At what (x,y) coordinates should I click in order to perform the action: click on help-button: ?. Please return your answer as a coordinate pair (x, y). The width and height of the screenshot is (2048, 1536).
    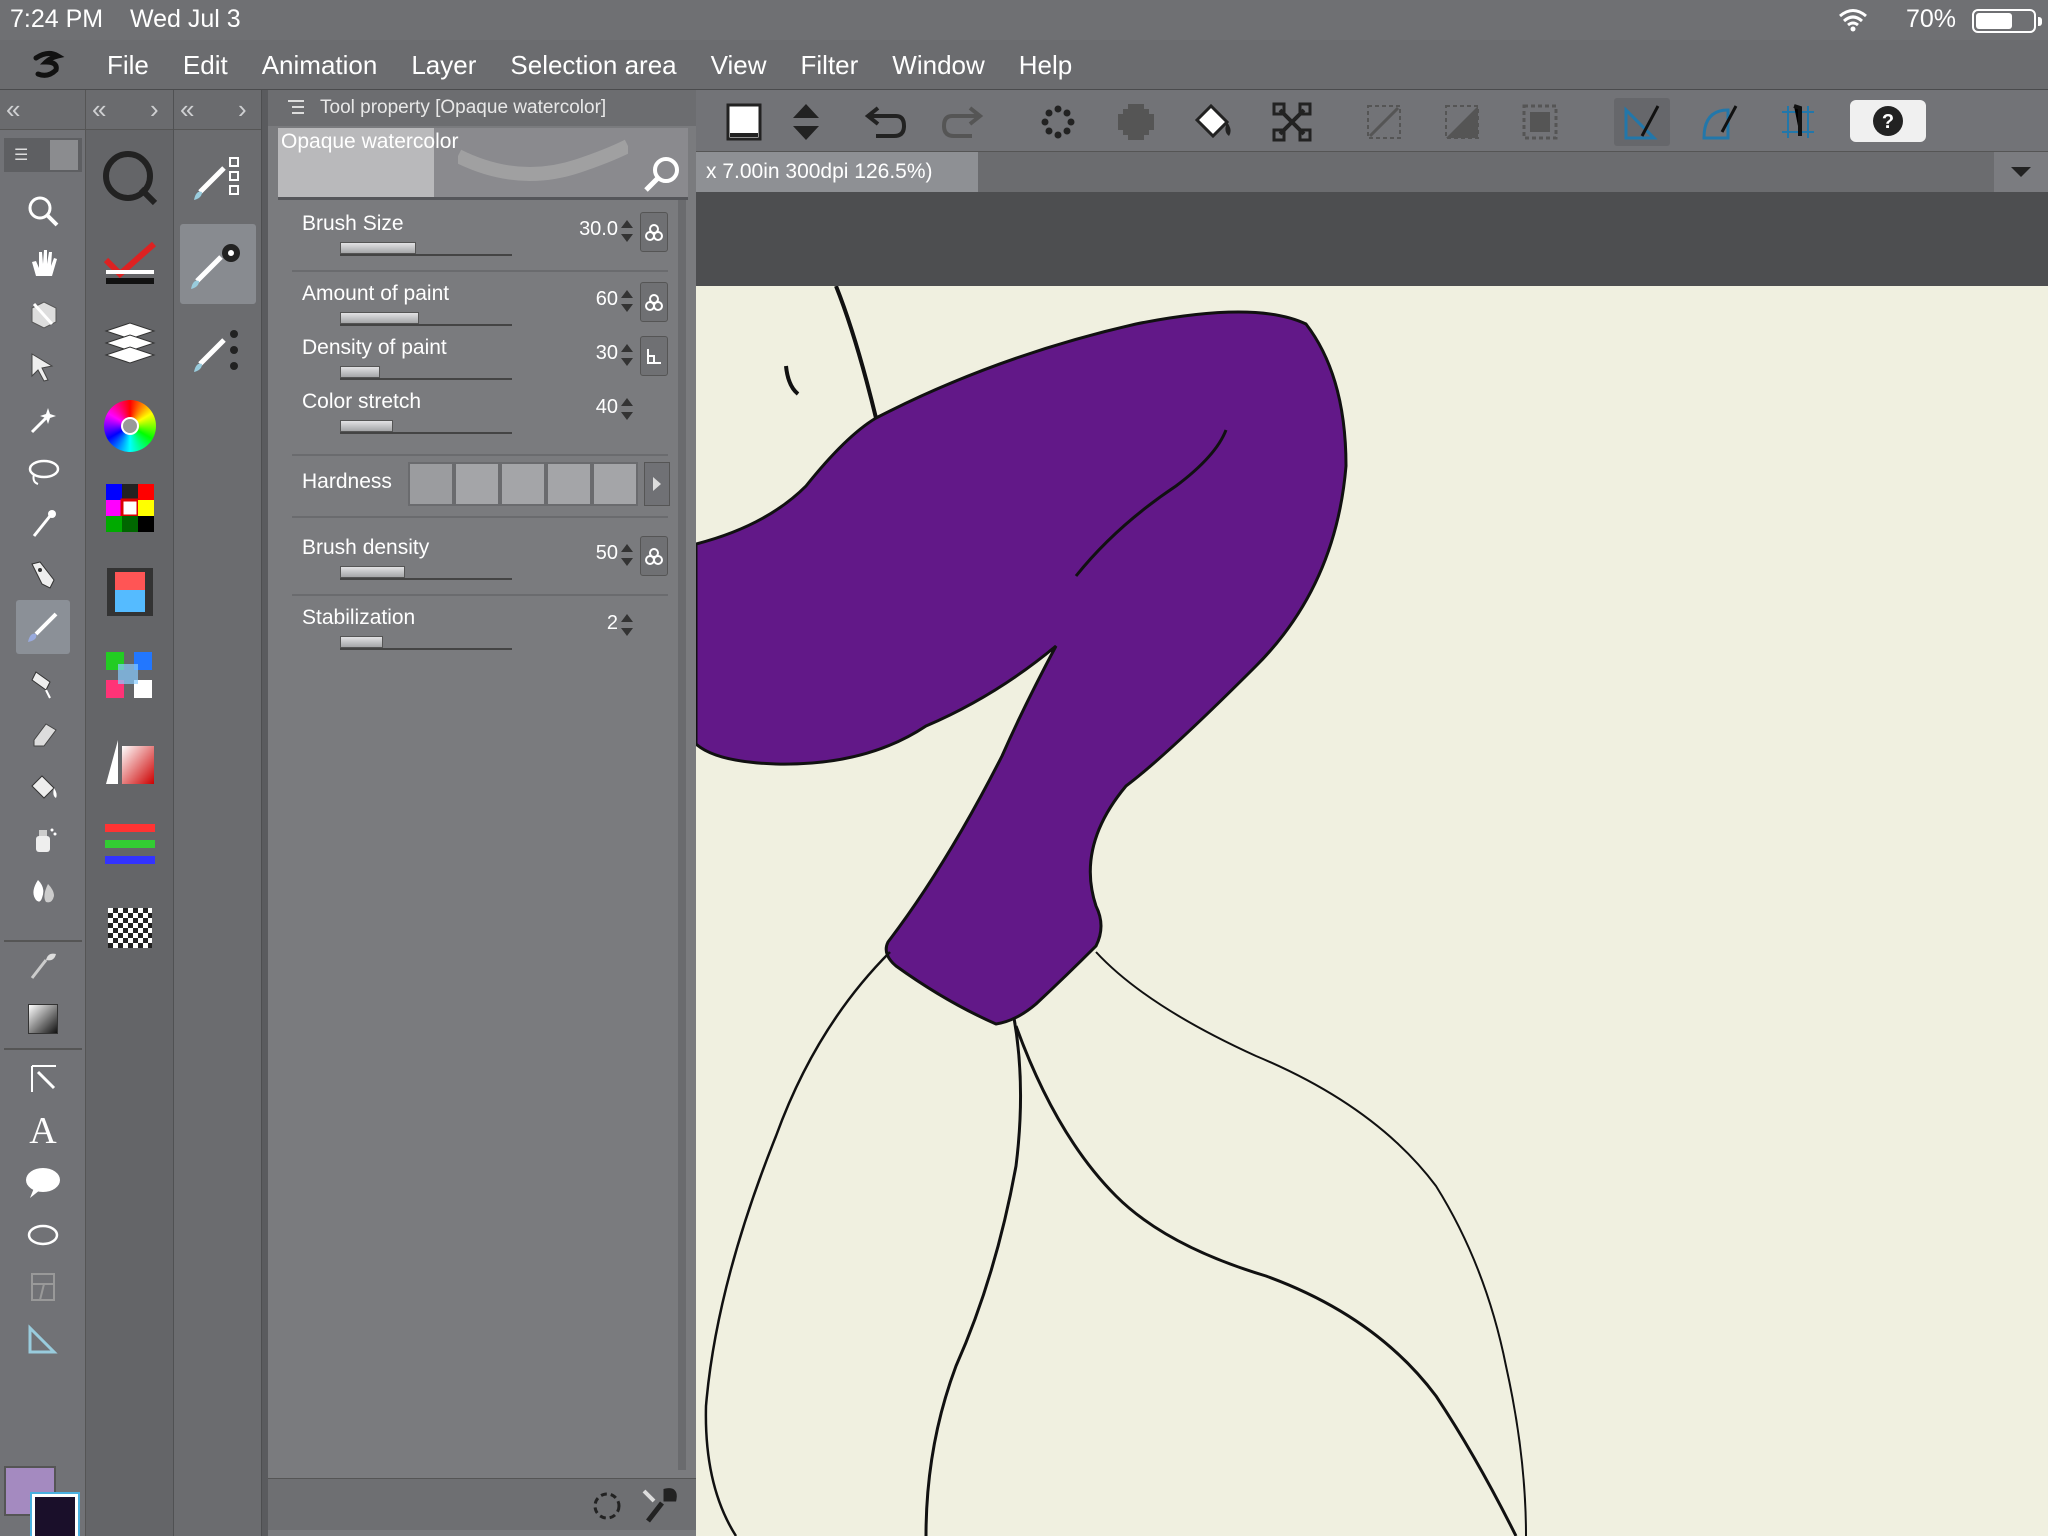
    Looking at the image, I should click on (1888, 121).